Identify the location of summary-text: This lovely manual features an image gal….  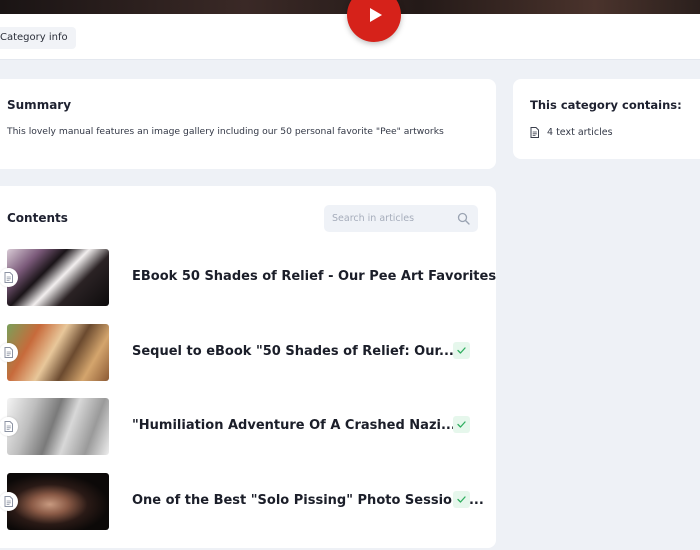
(225, 131).